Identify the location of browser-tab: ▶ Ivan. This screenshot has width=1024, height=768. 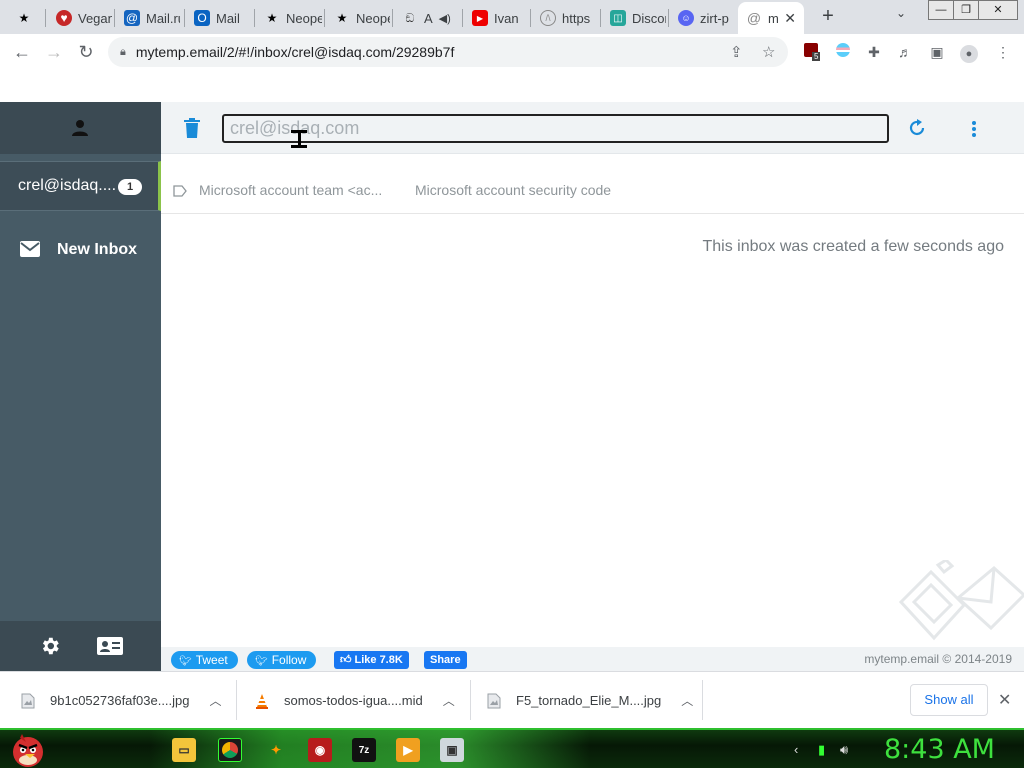
(496, 18).